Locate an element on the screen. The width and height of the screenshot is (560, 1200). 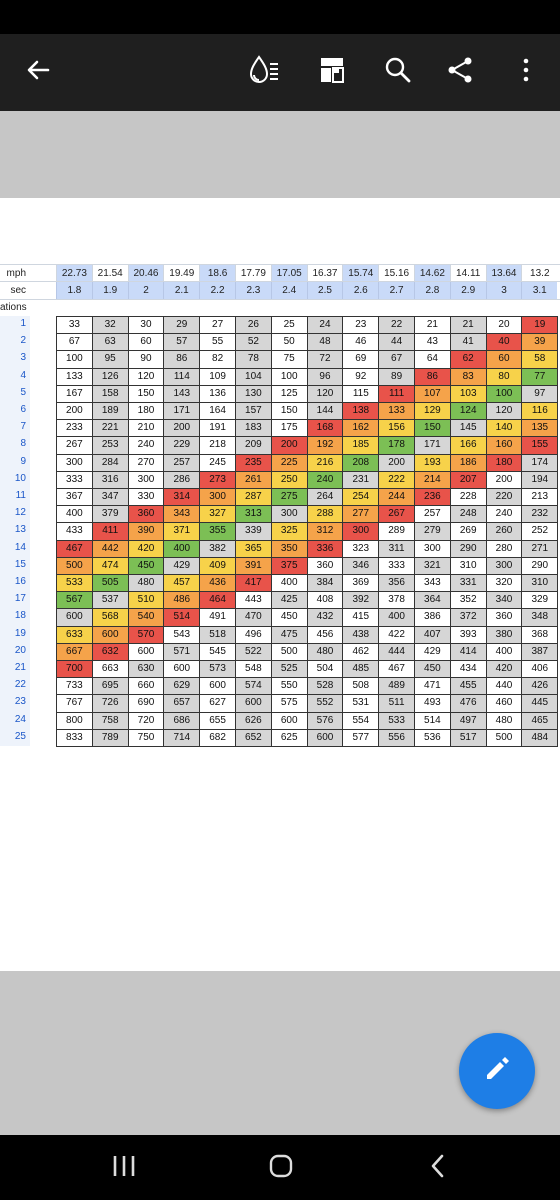
table-cell: 86 is located at coordinates (432, 376).